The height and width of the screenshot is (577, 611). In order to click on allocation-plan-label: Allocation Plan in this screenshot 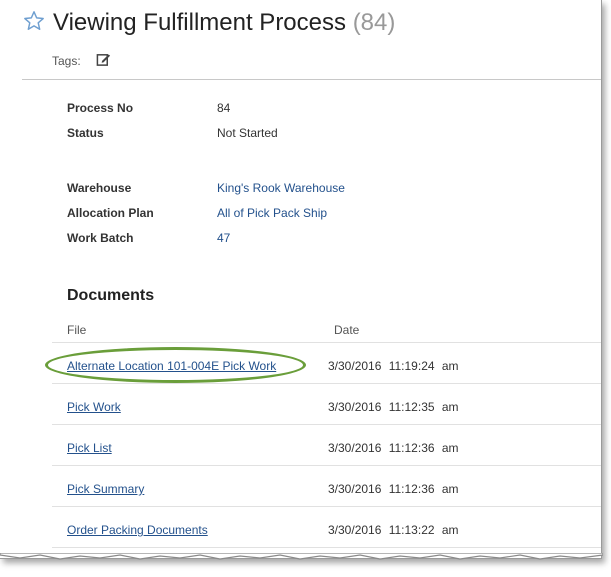, I will do `click(110, 213)`.